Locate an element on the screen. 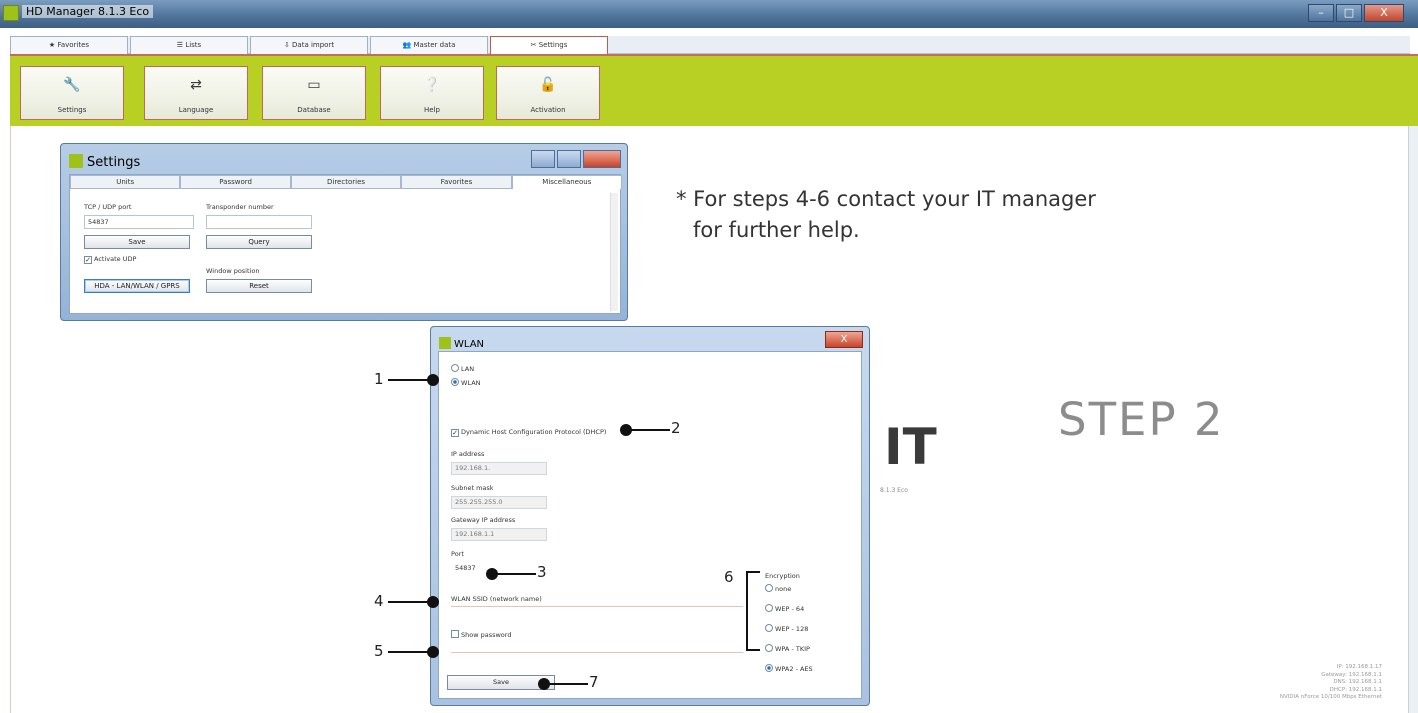  tab-label: Settings is located at coordinates (553, 45).